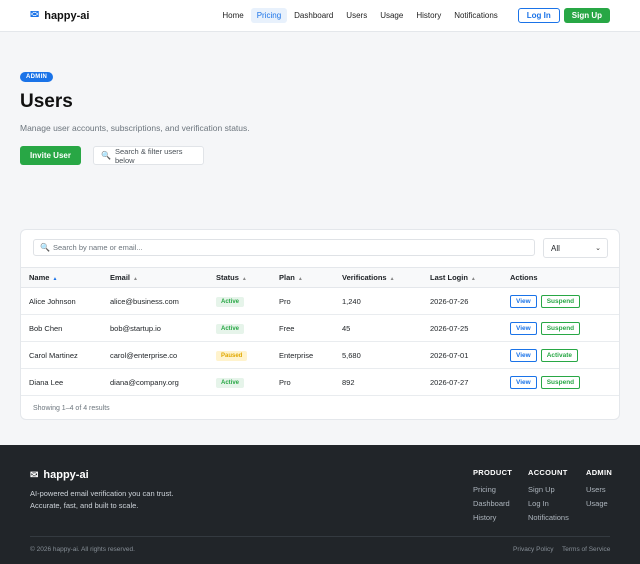 The height and width of the screenshot is (564, 640). I want to click on cell-name: Diana Lee, so click(46, 382).